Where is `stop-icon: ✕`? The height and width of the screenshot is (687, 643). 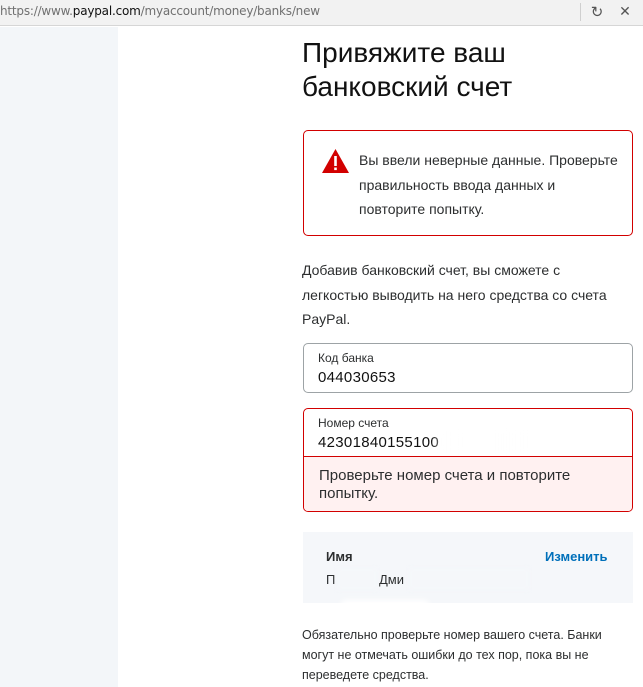 stop-icon: ✕ is located at coordinates (625, 12).